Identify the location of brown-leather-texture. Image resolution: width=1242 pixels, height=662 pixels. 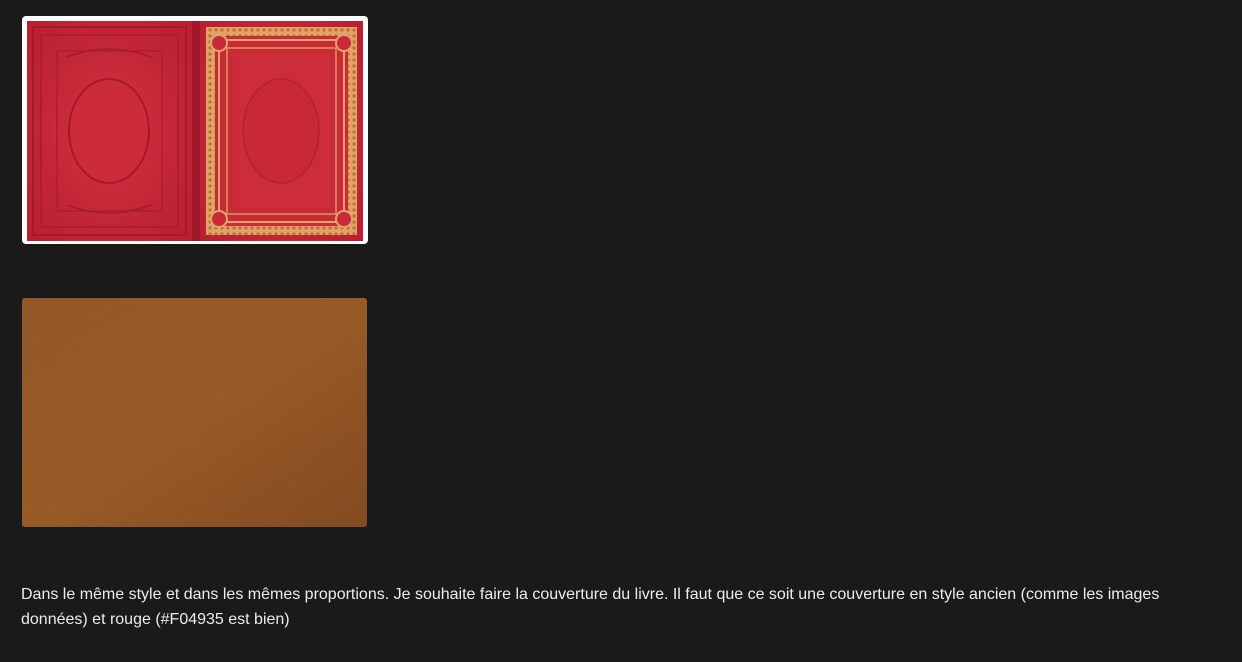
(194, 412).